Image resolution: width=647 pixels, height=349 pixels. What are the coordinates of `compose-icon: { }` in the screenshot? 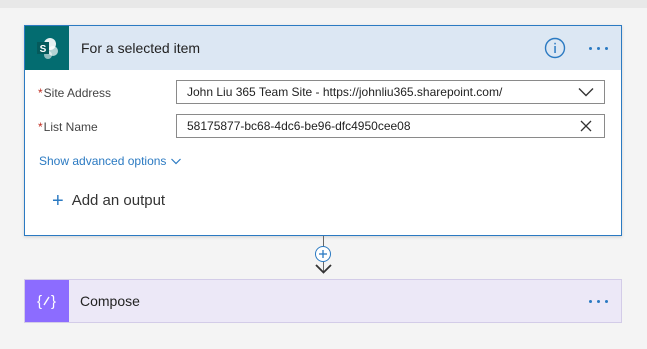 It's located at (47, 301).